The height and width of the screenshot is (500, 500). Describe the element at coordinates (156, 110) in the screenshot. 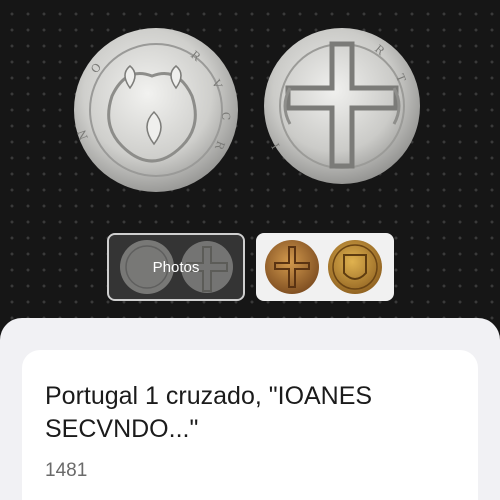

I see `coin-obverse-image: R V C R O N` at that location.